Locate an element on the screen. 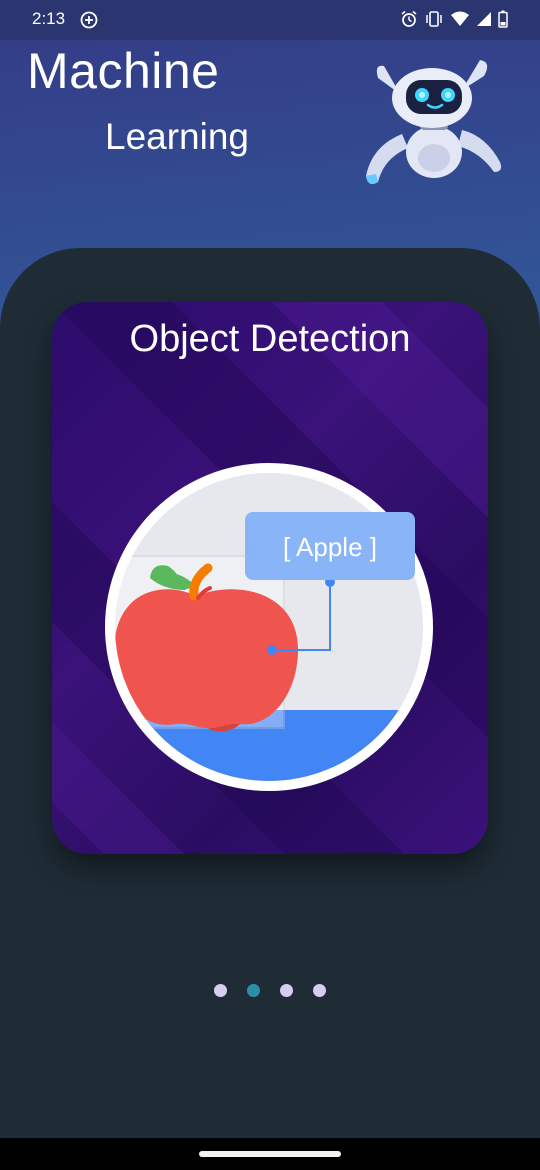 The width and height of the screenshot is (540, 1170). status-icons is located at coordinates (454, 19).